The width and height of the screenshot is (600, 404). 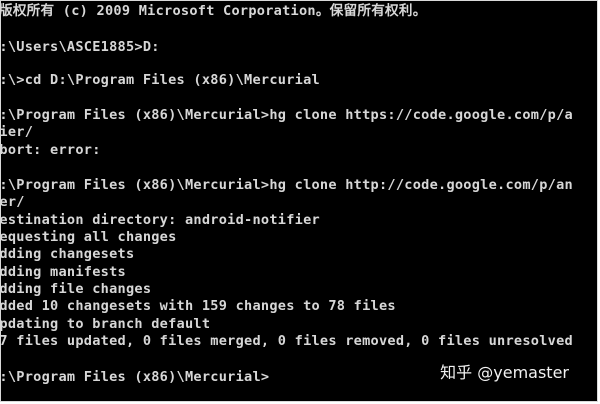 I want to click on terminal-line-users: C:\Users\ASCE1885>D:, so click(x=80, y=47).